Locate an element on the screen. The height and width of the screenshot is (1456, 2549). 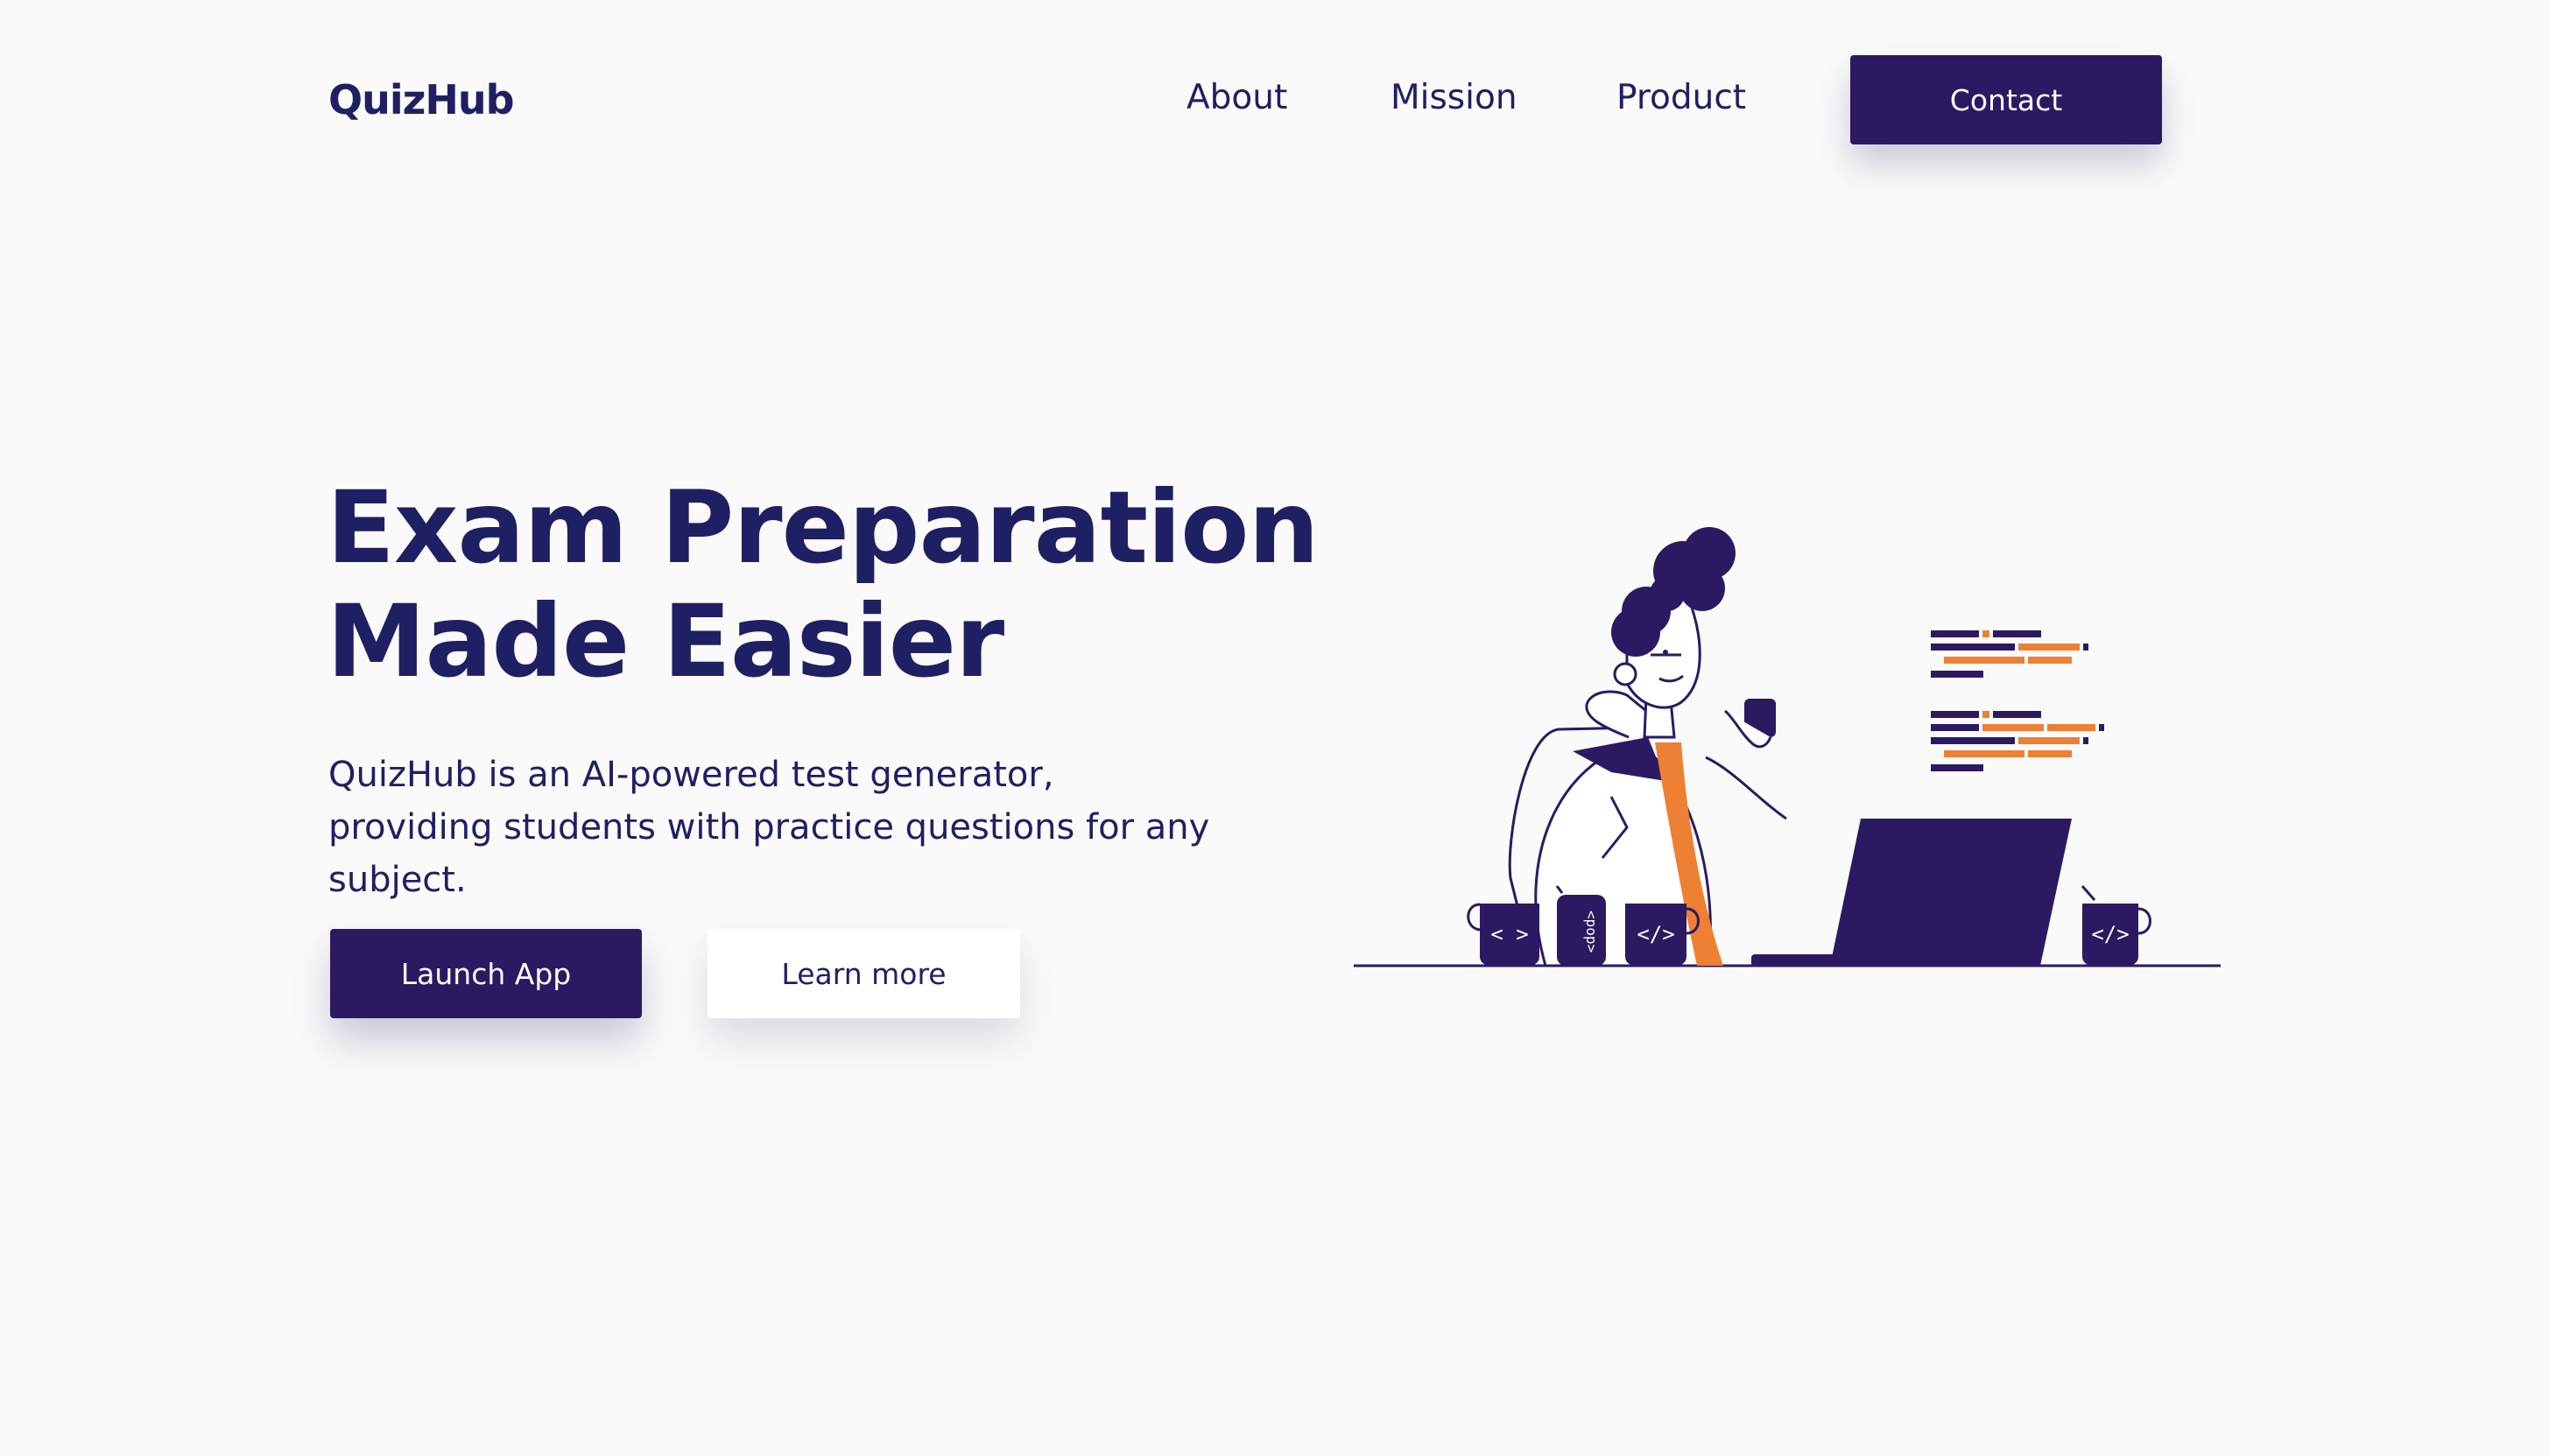
person-ear is located at coordinates (1625, 674).